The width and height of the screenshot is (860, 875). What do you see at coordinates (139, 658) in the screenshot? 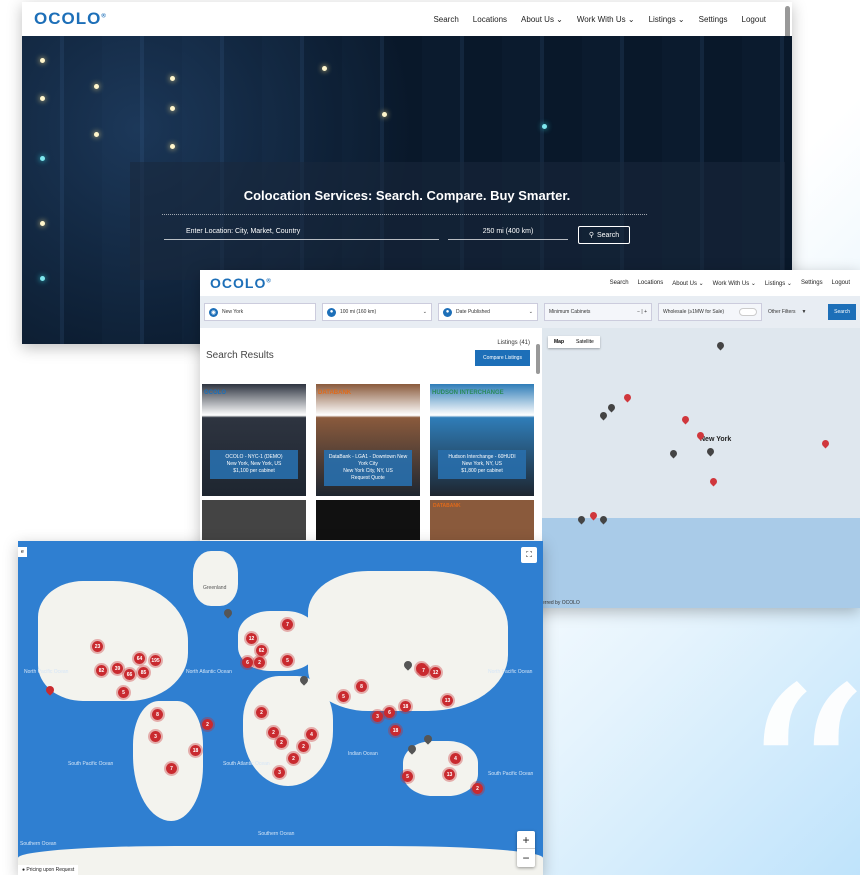
I see `cluster-marker: 64` at bounding box center [139, 658].